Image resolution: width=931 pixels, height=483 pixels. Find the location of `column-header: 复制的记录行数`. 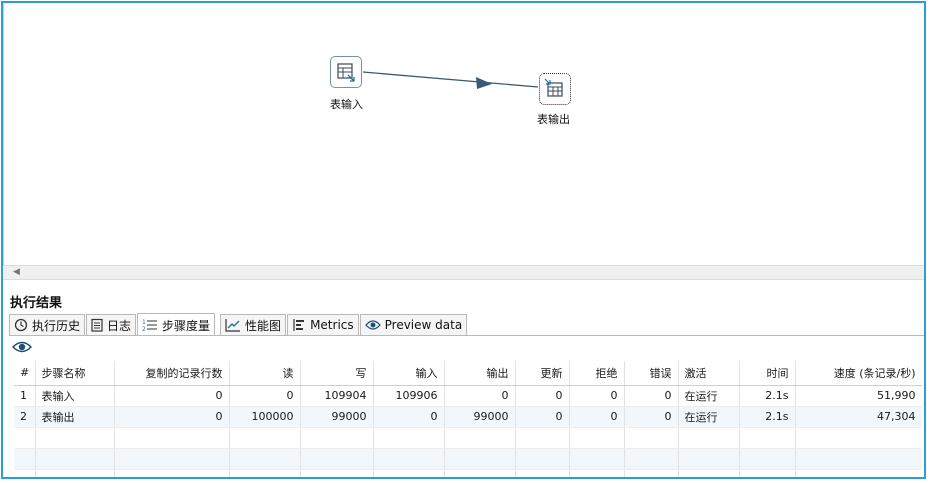

column-header: 复制的记录行数 is located at coordinates (172, 373).